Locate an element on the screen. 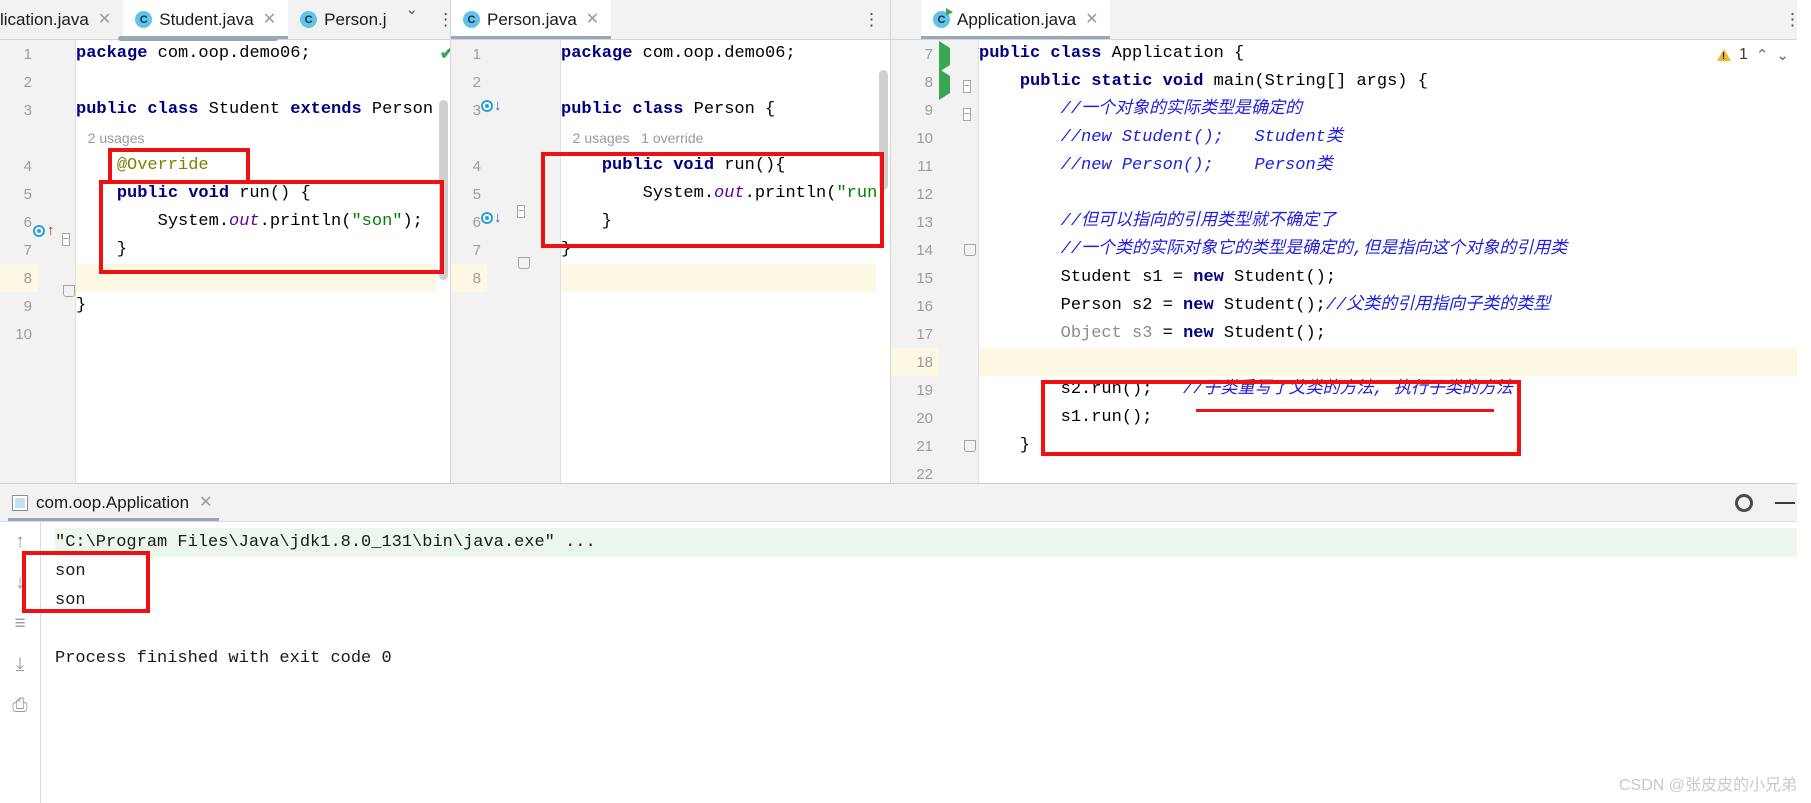 This screenshot has height=803, width=1811. annotation-underline-comment is located at coordinates (1345, 410).